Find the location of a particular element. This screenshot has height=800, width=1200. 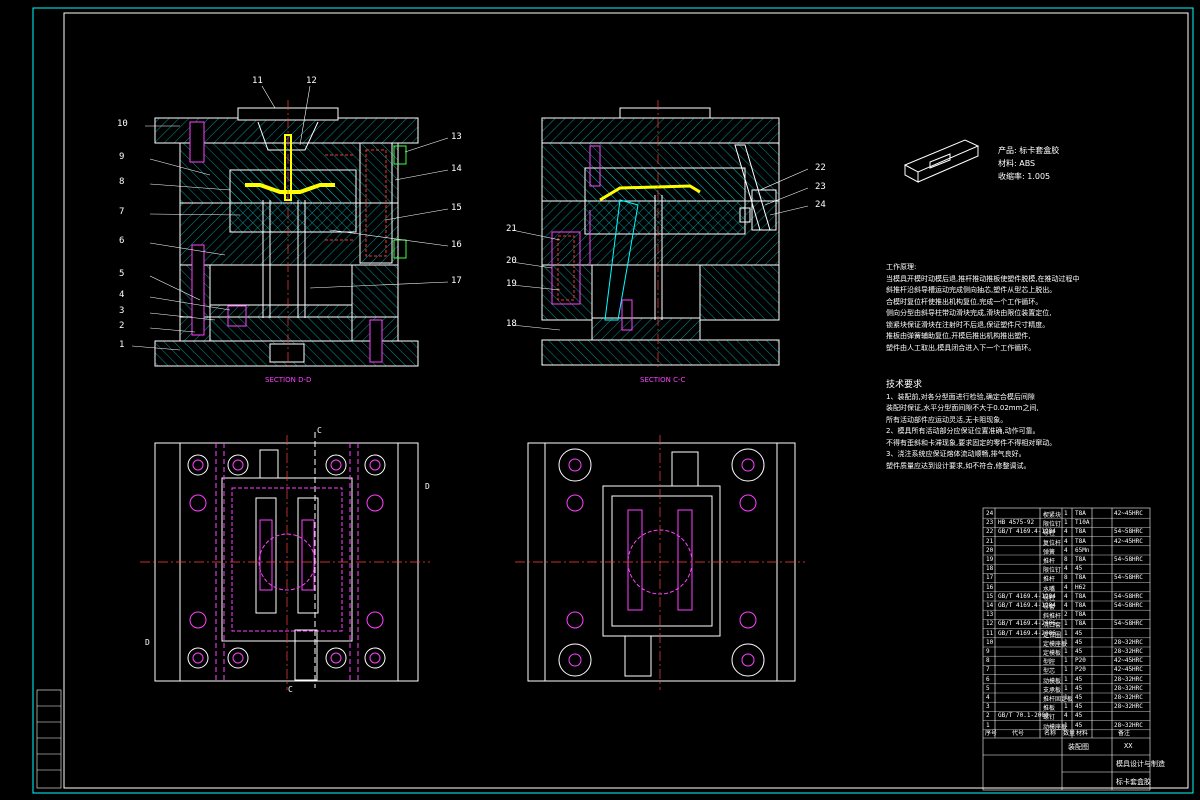

product-material: 材料: ABS is located at coordinates (1017, 163).